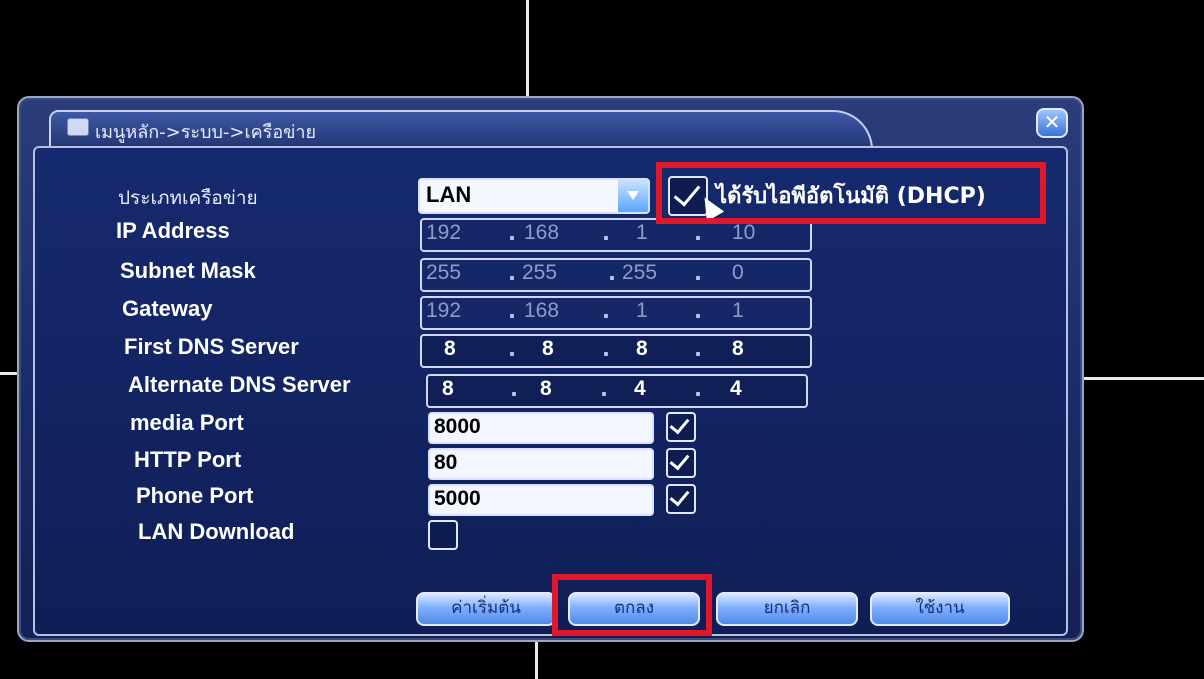 Image resolution: width=1204 pixels, height=679 pixels. What do you see at coordinates (851, 193) in the screenshot?
I see `dhcp-highlight-box` at bounding box center [851, 193].